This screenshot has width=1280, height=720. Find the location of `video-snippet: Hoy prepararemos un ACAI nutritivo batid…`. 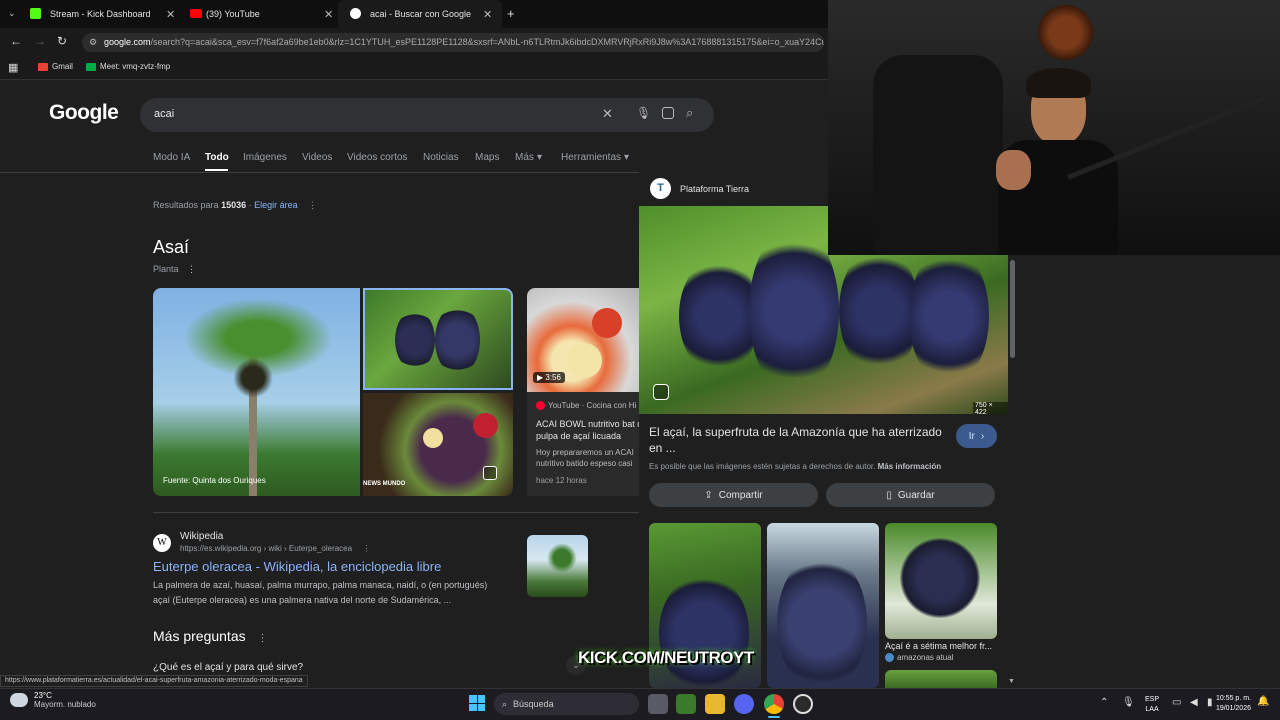

video-snippet: Hoy prepararemos un ACAI nutritivo batid… is located at coordinates (585, 458).